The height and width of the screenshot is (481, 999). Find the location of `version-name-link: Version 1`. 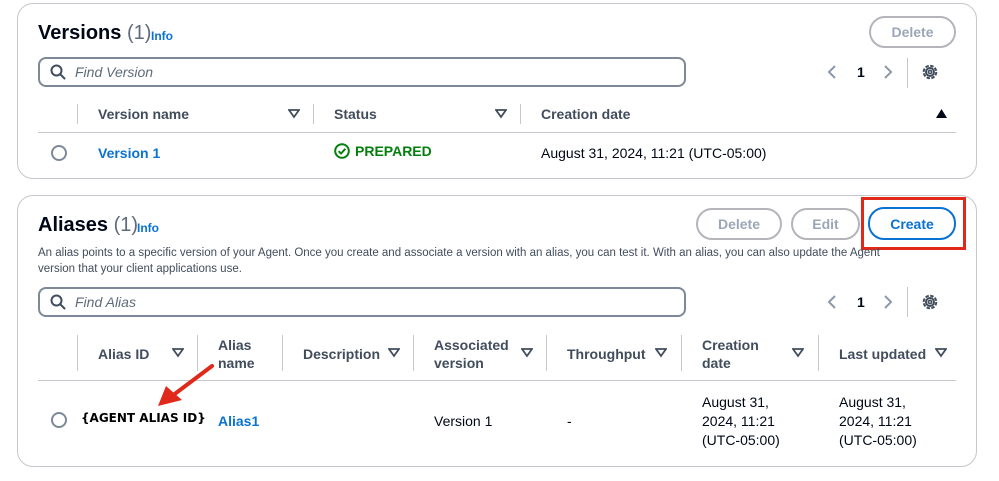

version-name-link: Version 1 is located at coordinates (129, 153).